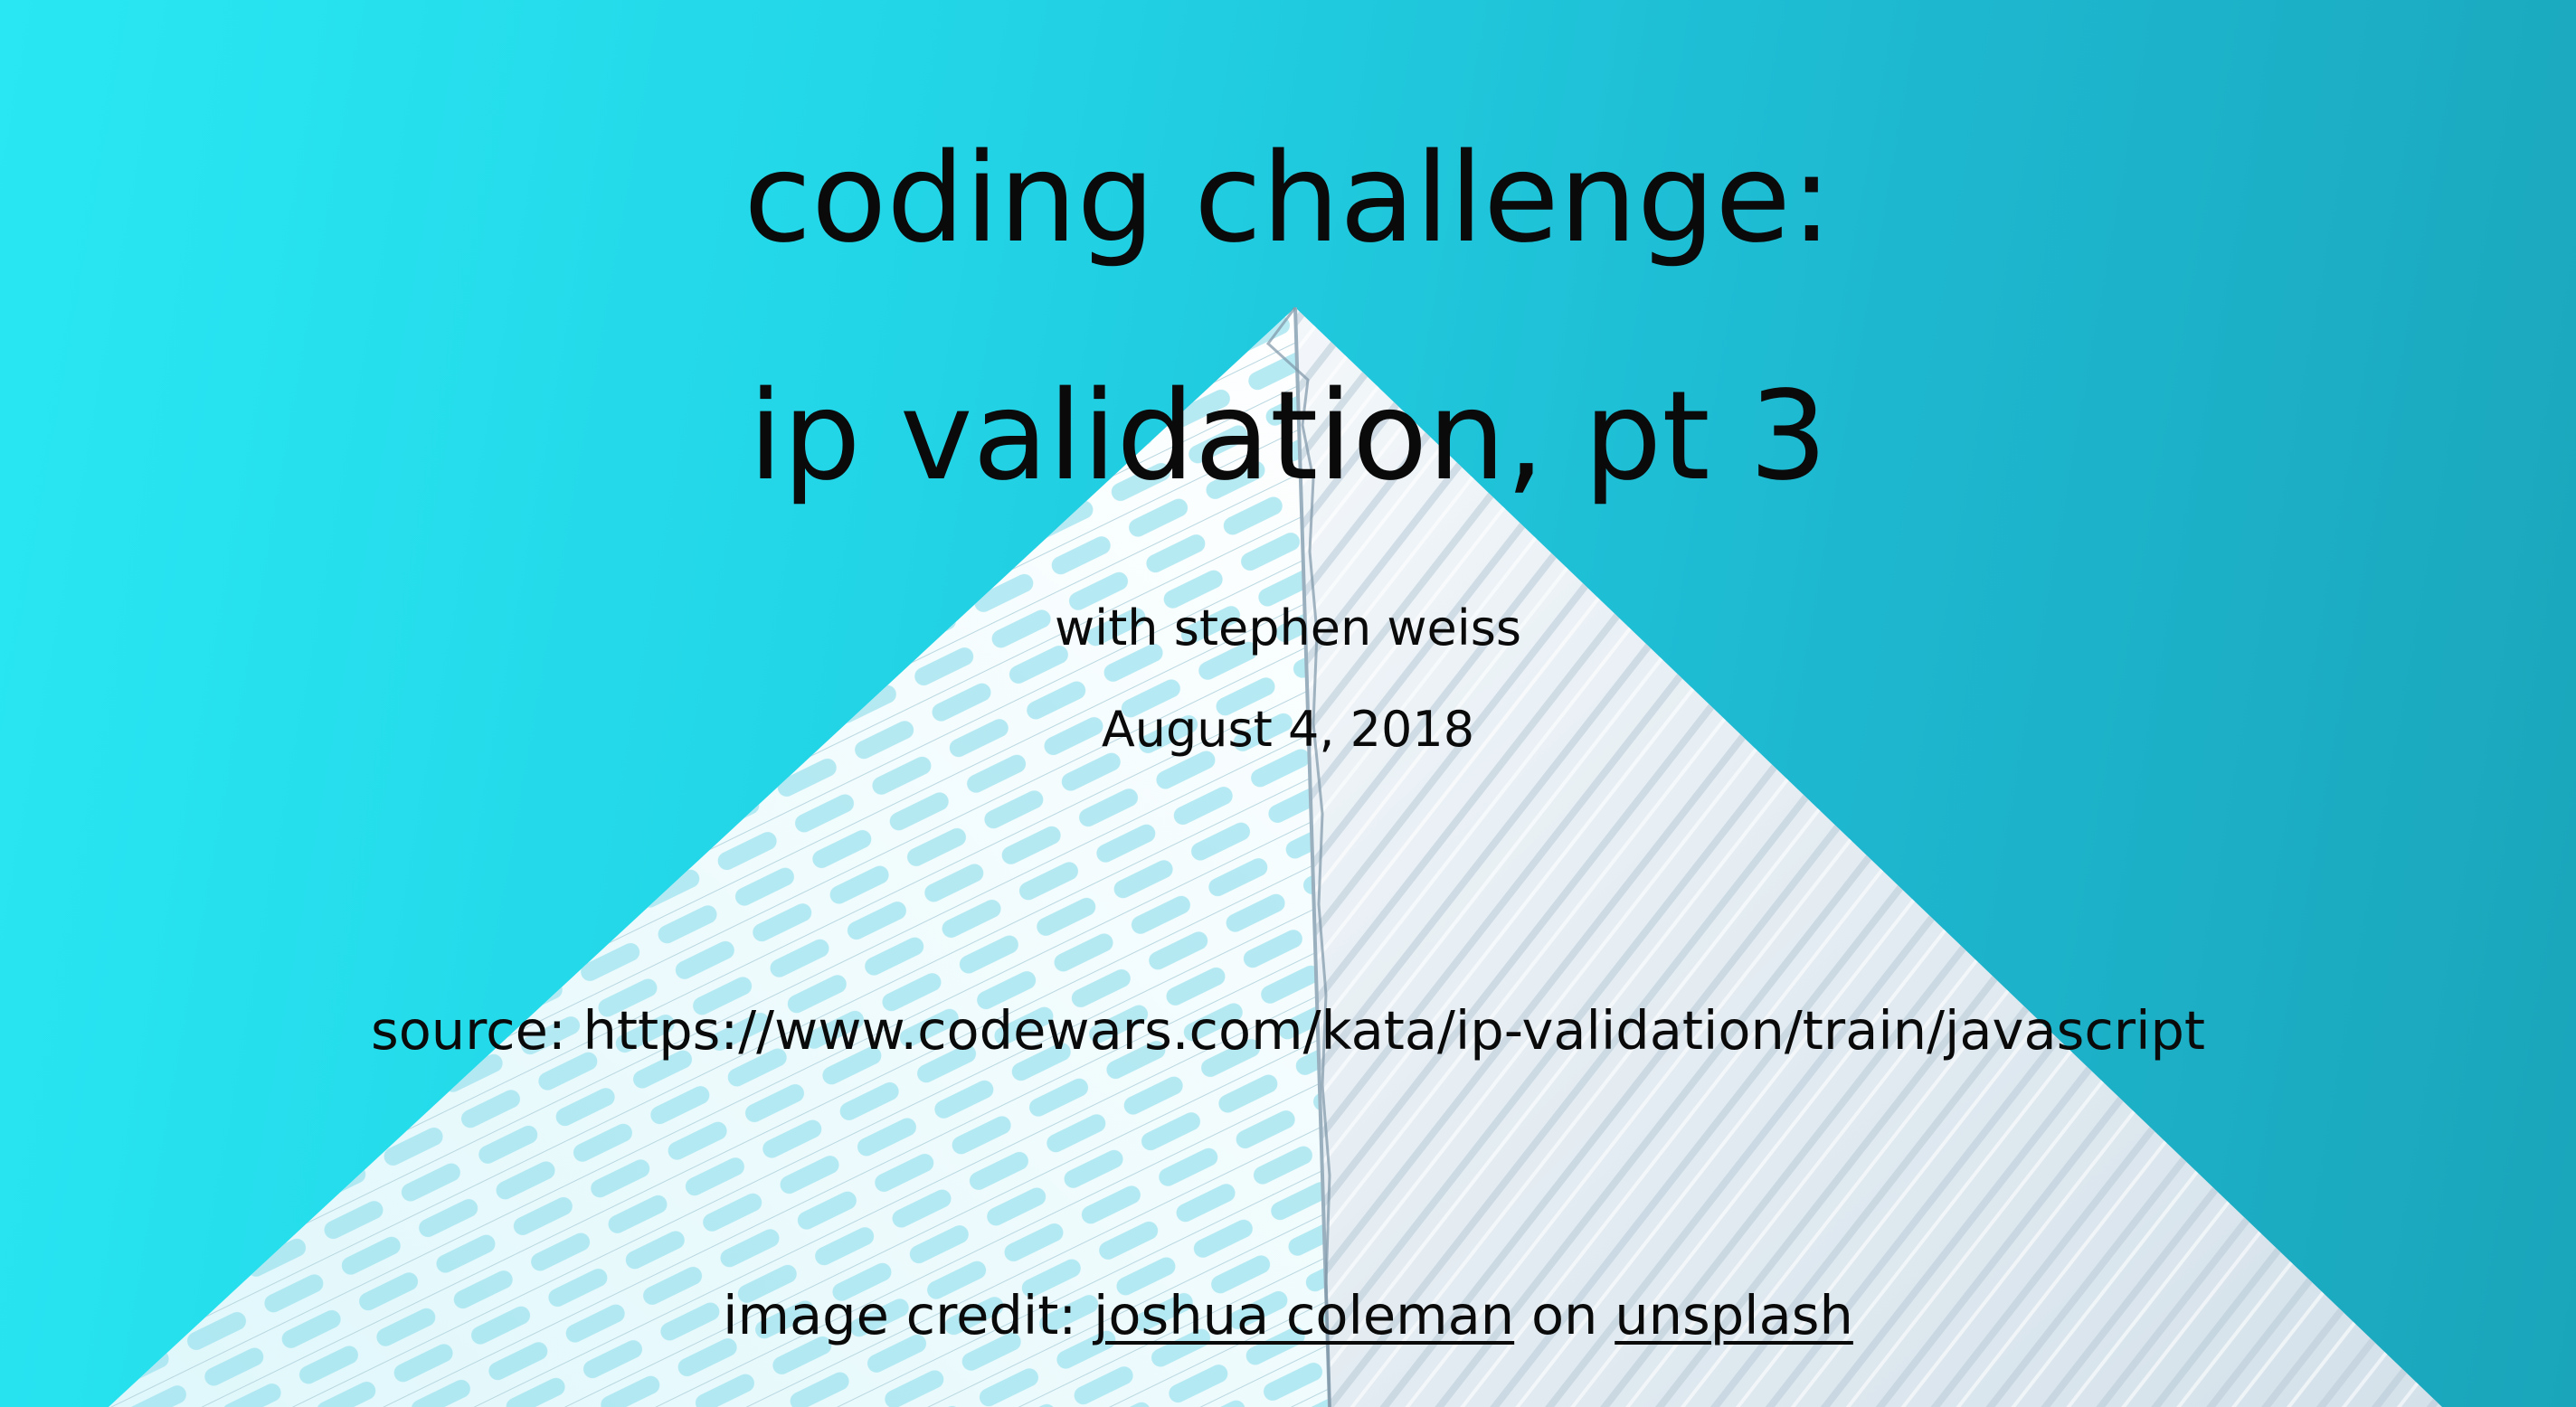 This screenshot has width=2576, height=1407. What do you see at coordinates (468, 1030) in the screenshot?
I see `source-label: source:` at bounding box center [468, 1030].